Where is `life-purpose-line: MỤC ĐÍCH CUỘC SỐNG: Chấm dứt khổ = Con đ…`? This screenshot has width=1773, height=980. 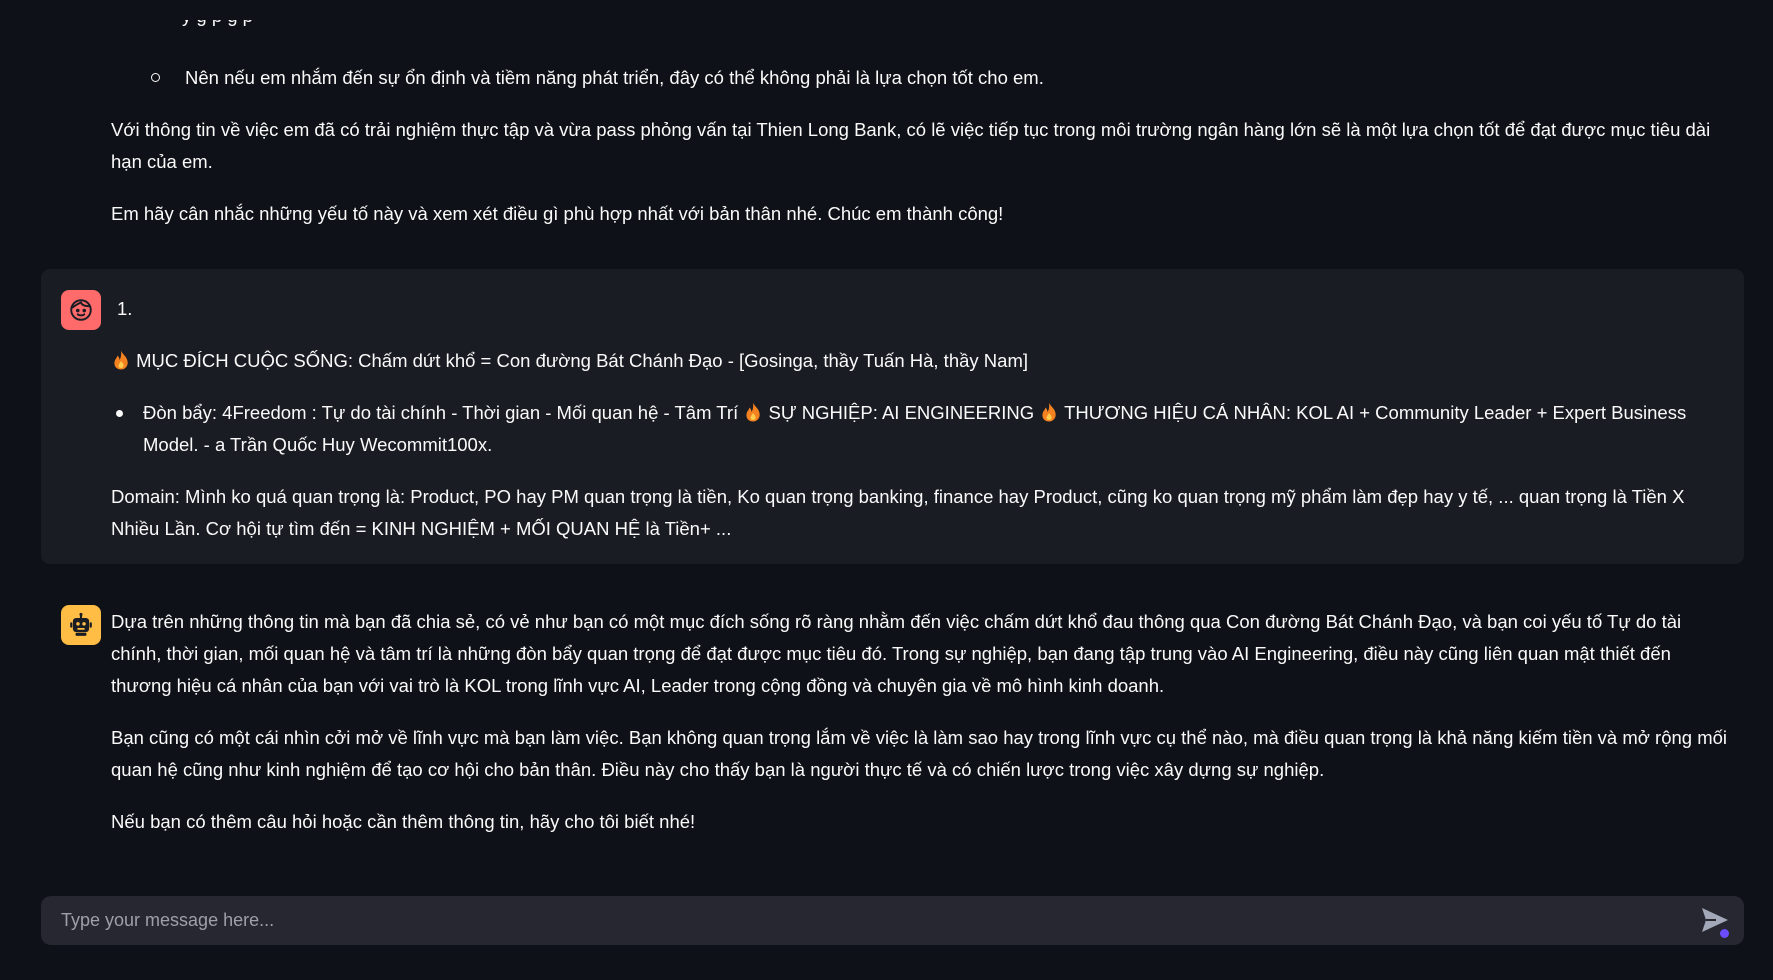
life-purpose-line: MỤC ĐÍCH CUỘC SỐNG: Chấm dứt khổ = Con đ… is located at coordinates (569, 361).